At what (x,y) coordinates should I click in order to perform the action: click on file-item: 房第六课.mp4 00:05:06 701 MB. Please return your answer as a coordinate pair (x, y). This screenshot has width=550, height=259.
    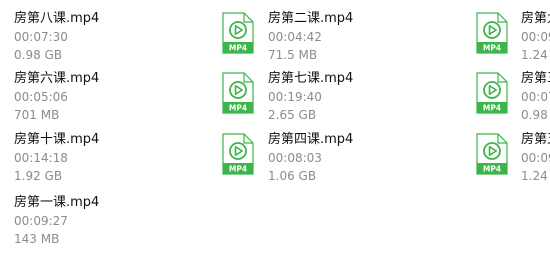
    Looking at the image, I should click on (100, 98).